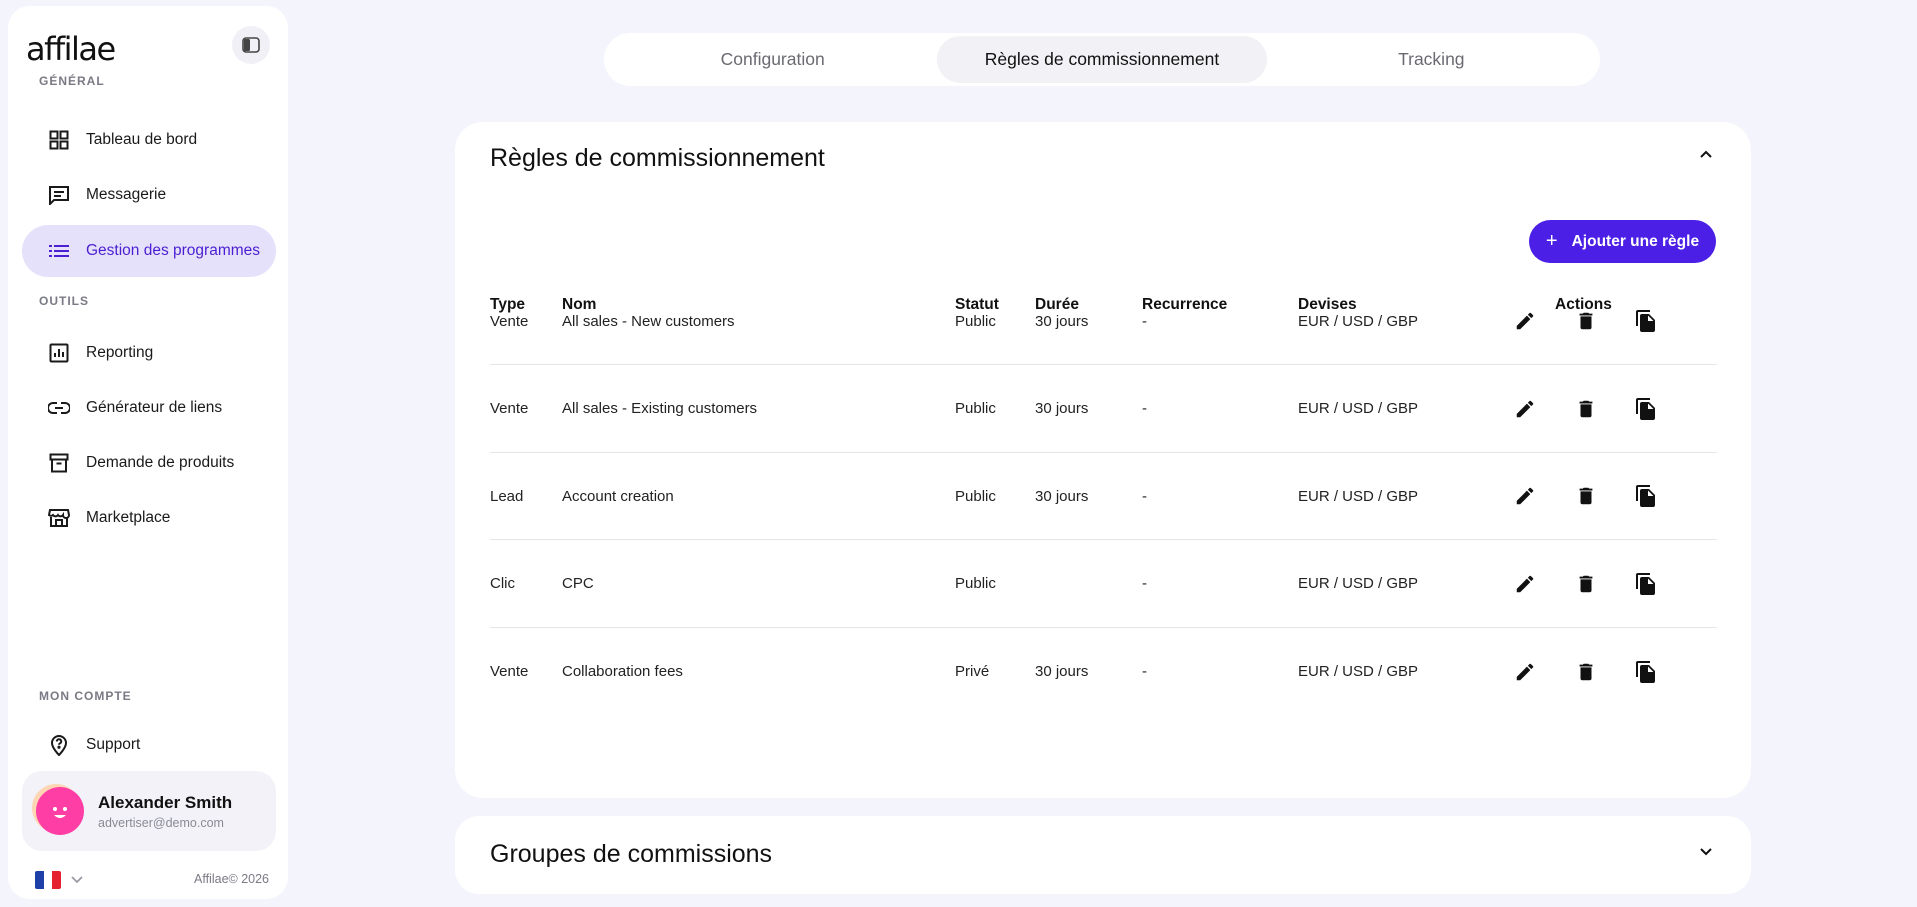  What do you see at coordinates (1551, 241) in the screenshot?
I see `plus-icon: +` at bounding box center [1551, 241].